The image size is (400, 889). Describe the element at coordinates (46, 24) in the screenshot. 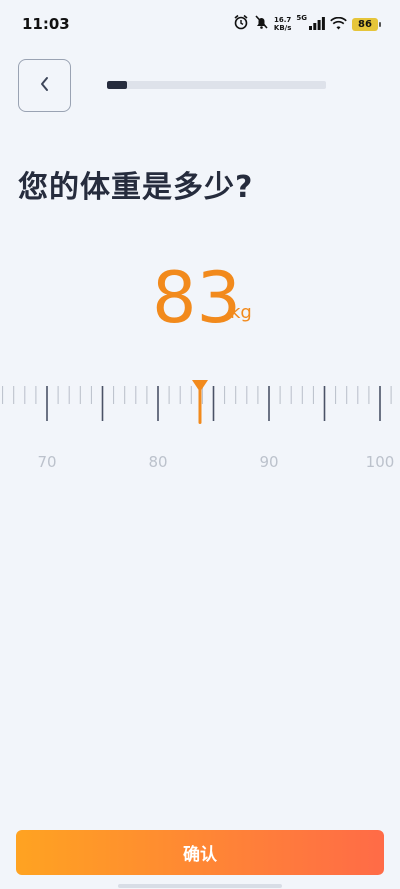

I see `status-time: 11:03` at that location.